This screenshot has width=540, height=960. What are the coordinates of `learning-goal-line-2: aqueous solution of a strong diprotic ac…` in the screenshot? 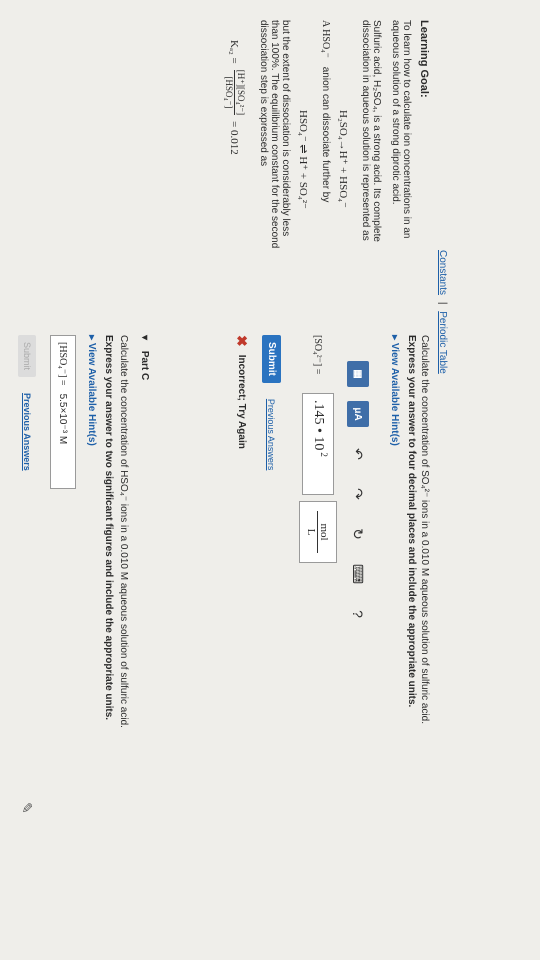 It's located at (395, 112).